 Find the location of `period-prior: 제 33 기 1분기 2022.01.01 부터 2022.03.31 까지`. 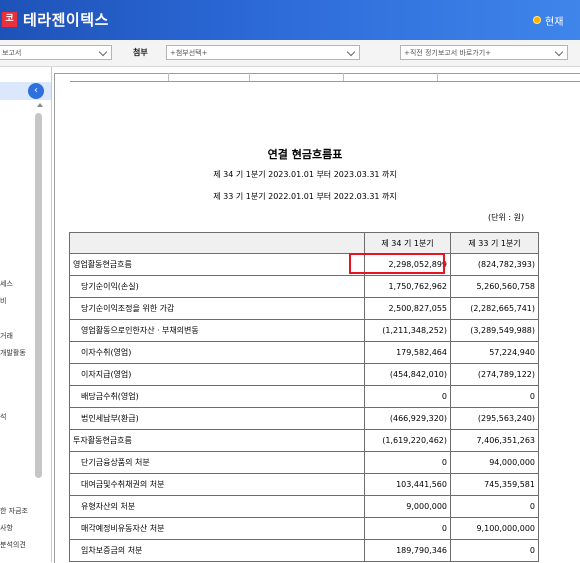

period-prior: 제 33 기 1분기 2022.01.01 부터 2022.03.31 까지 is located at coordinates (305, 196).